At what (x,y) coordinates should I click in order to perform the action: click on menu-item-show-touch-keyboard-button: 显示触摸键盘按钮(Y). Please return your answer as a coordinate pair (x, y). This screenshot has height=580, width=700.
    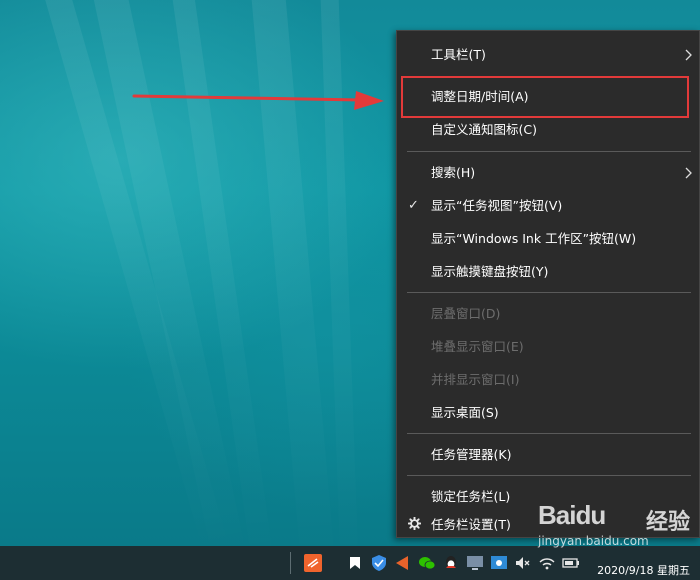
    Looking at the image, I should click on (548, 271).